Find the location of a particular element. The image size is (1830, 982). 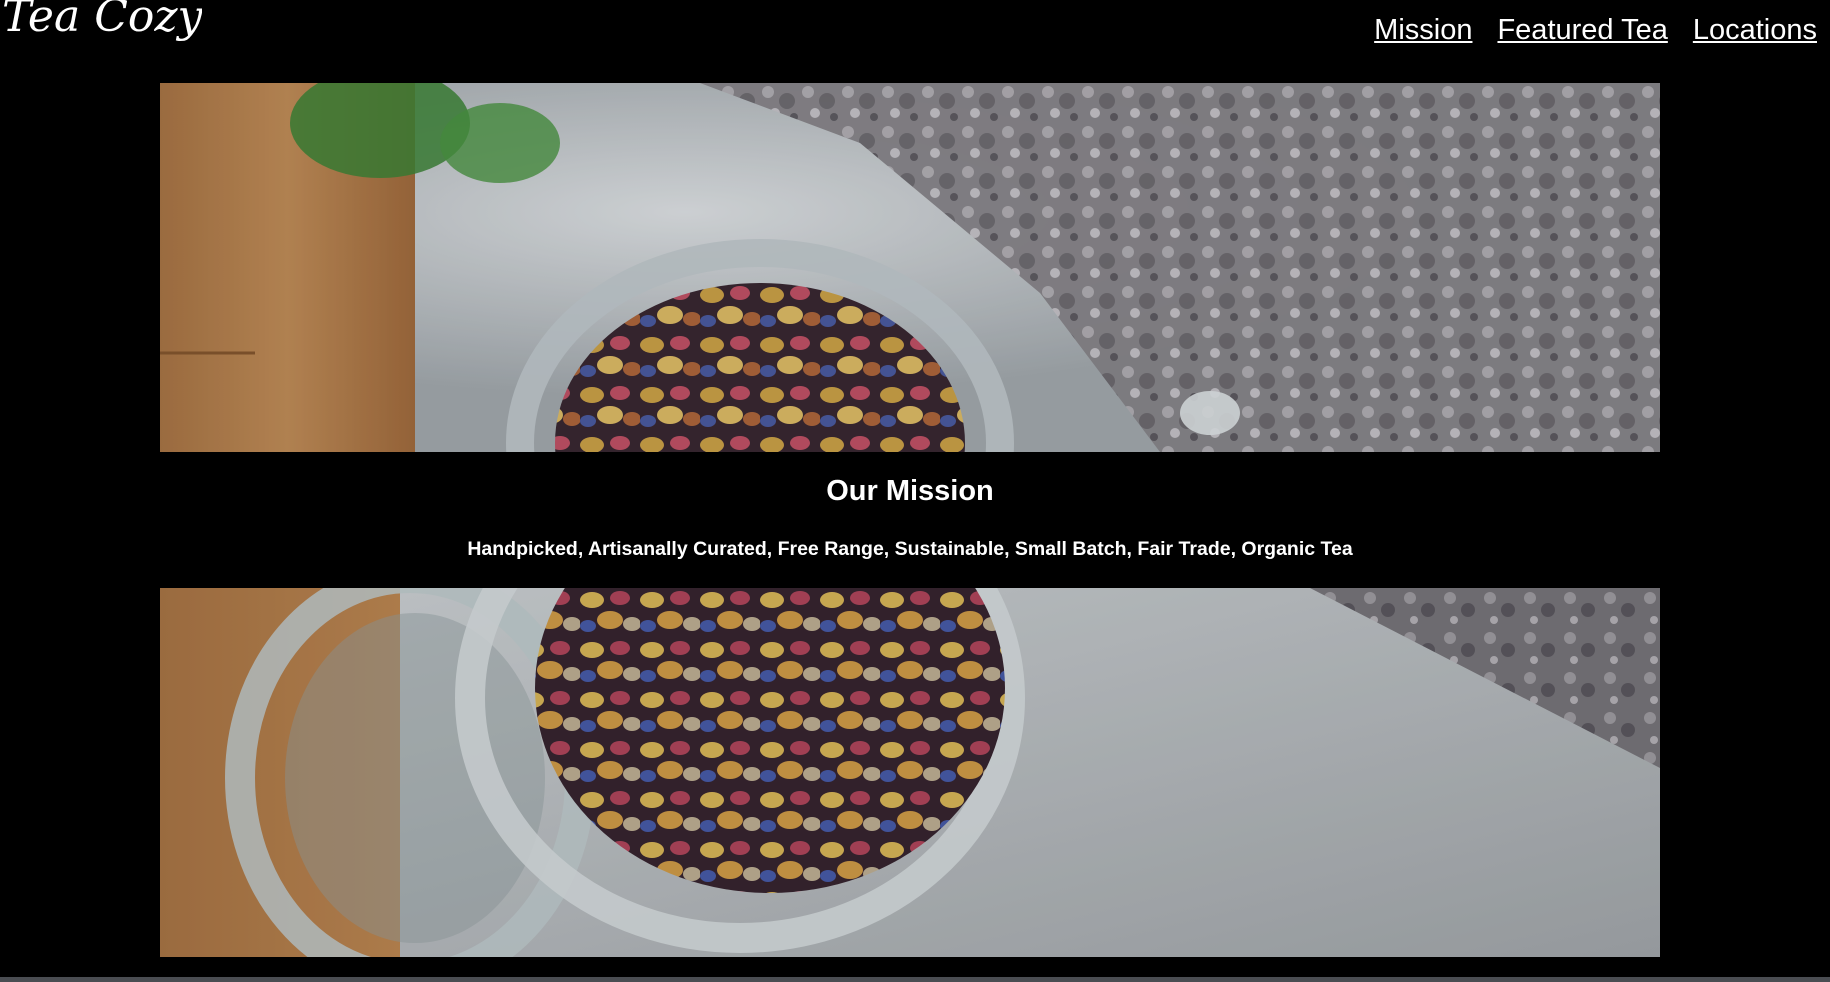

tea-cozy-logo: Tea Cozy is located at coordinates (102, 28).